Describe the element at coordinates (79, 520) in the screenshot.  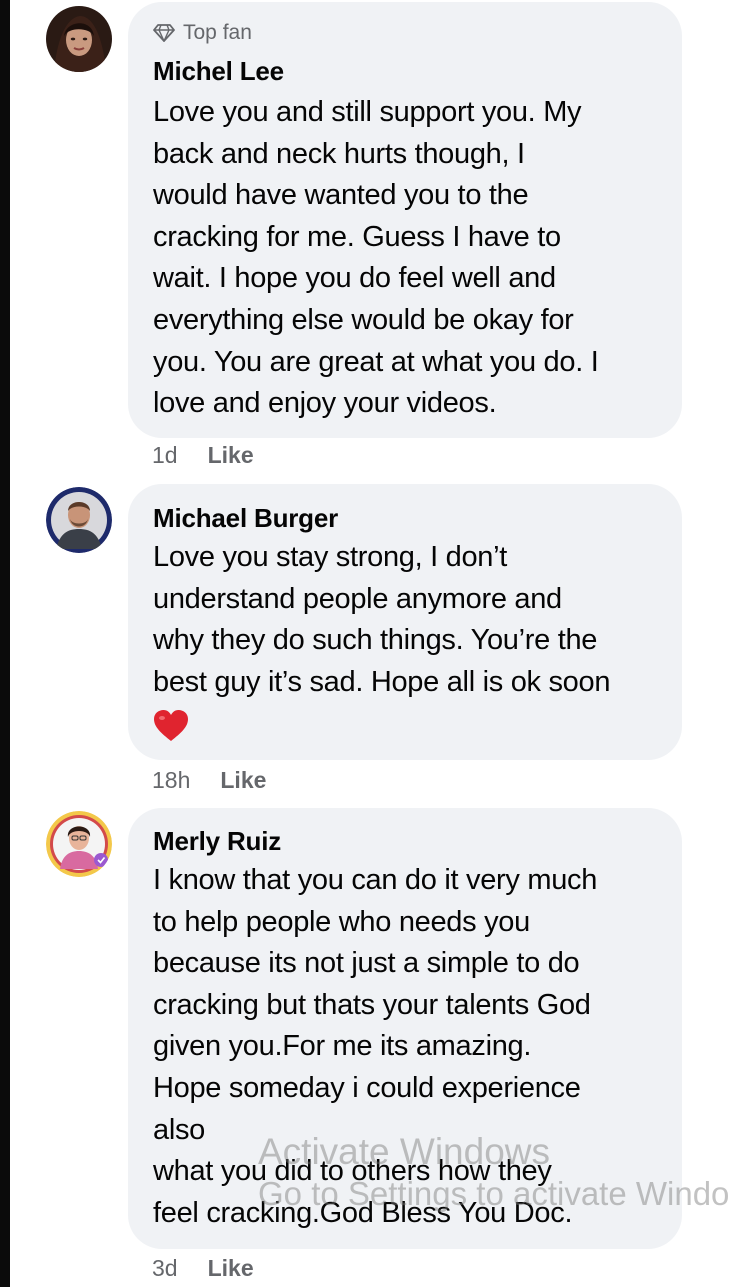
I see `avatar-michael-burger` at that location.